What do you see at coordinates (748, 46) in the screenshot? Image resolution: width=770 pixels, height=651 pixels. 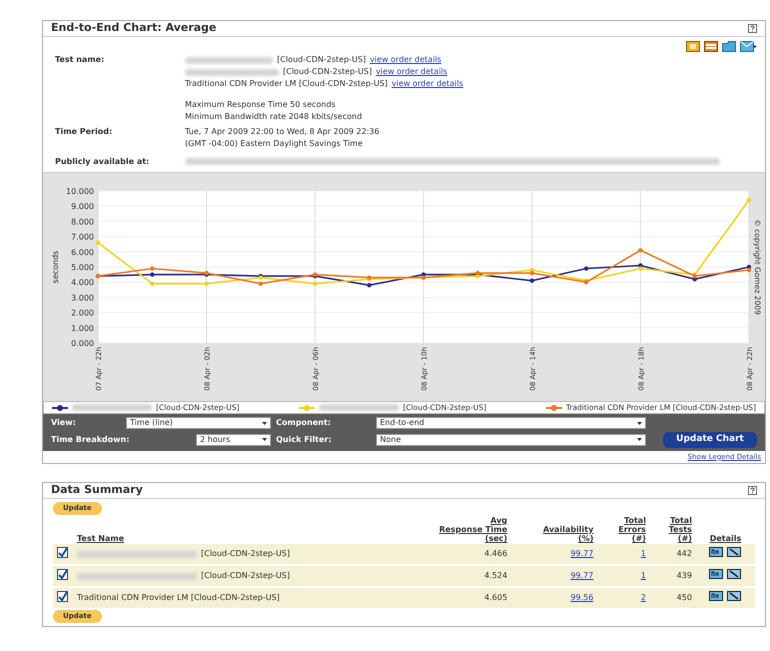 I see `email-icon` at bounding box center [748, 46].